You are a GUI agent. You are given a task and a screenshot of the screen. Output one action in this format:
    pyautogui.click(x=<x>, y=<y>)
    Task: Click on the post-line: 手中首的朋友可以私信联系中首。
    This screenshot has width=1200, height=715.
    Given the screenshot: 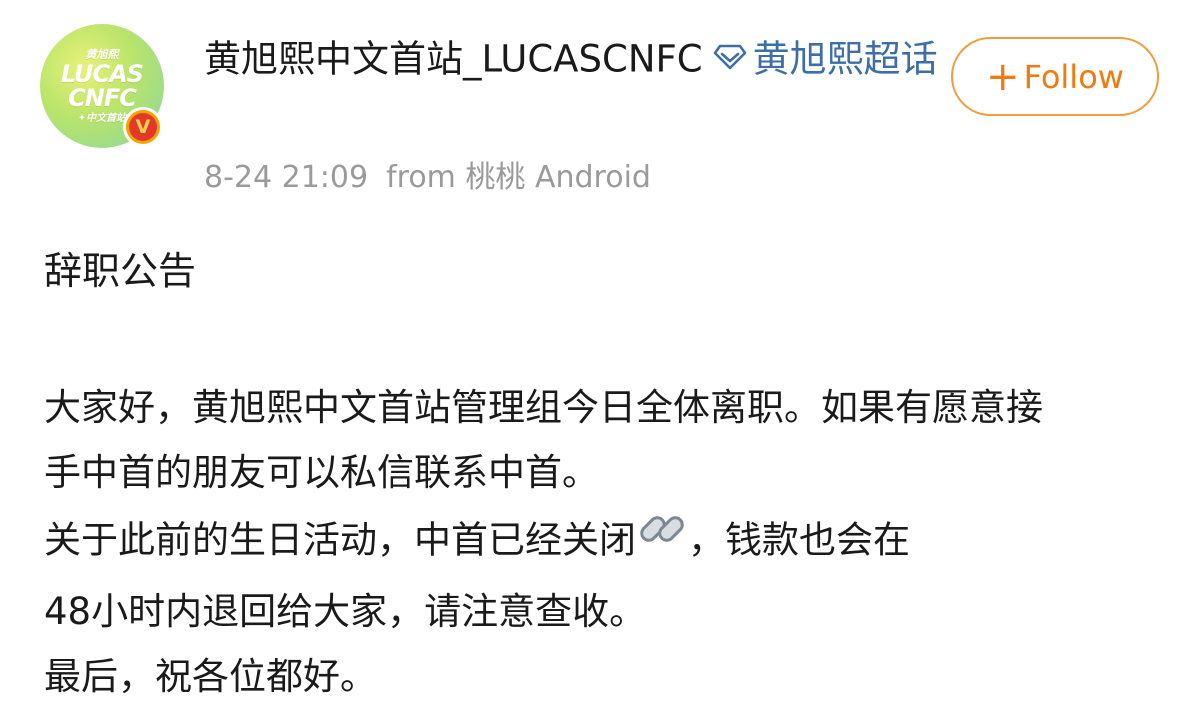 What is the action you would take?
    pyautogui.click(x=321, y=472)
    